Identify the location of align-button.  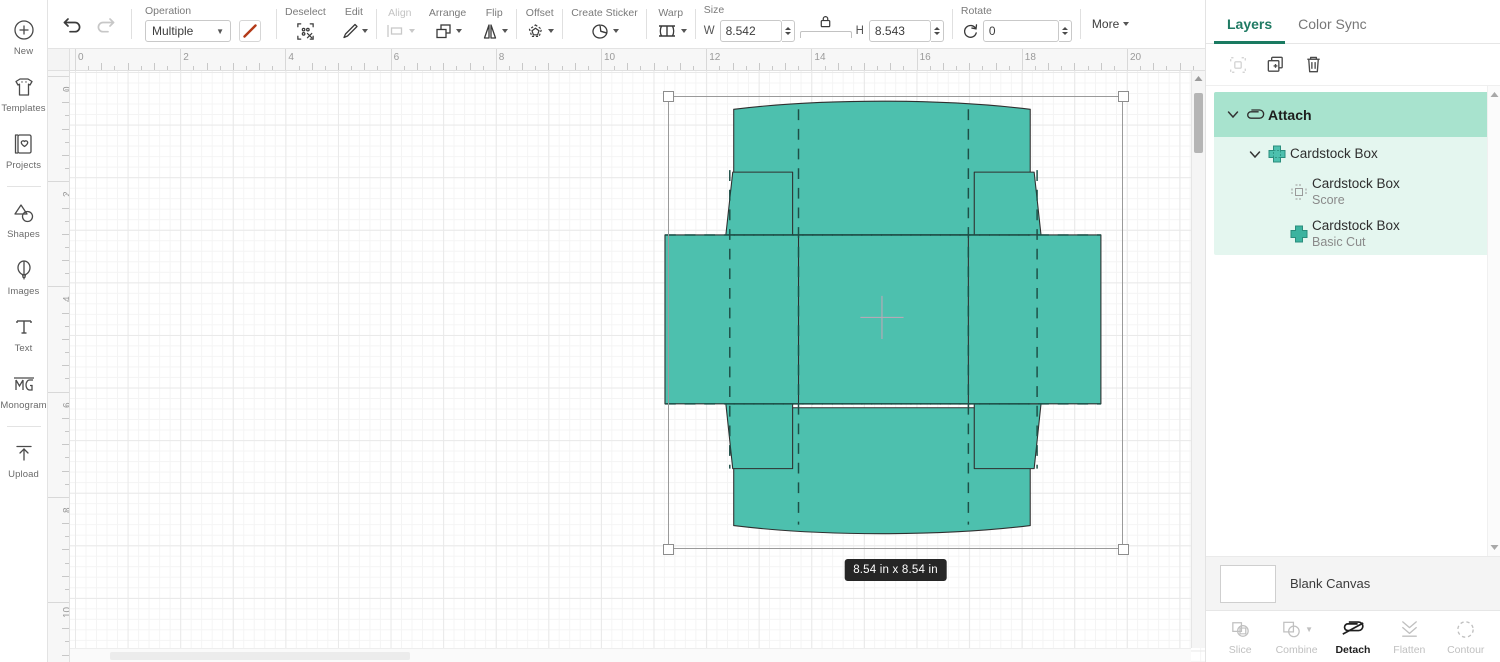
(400, 31).